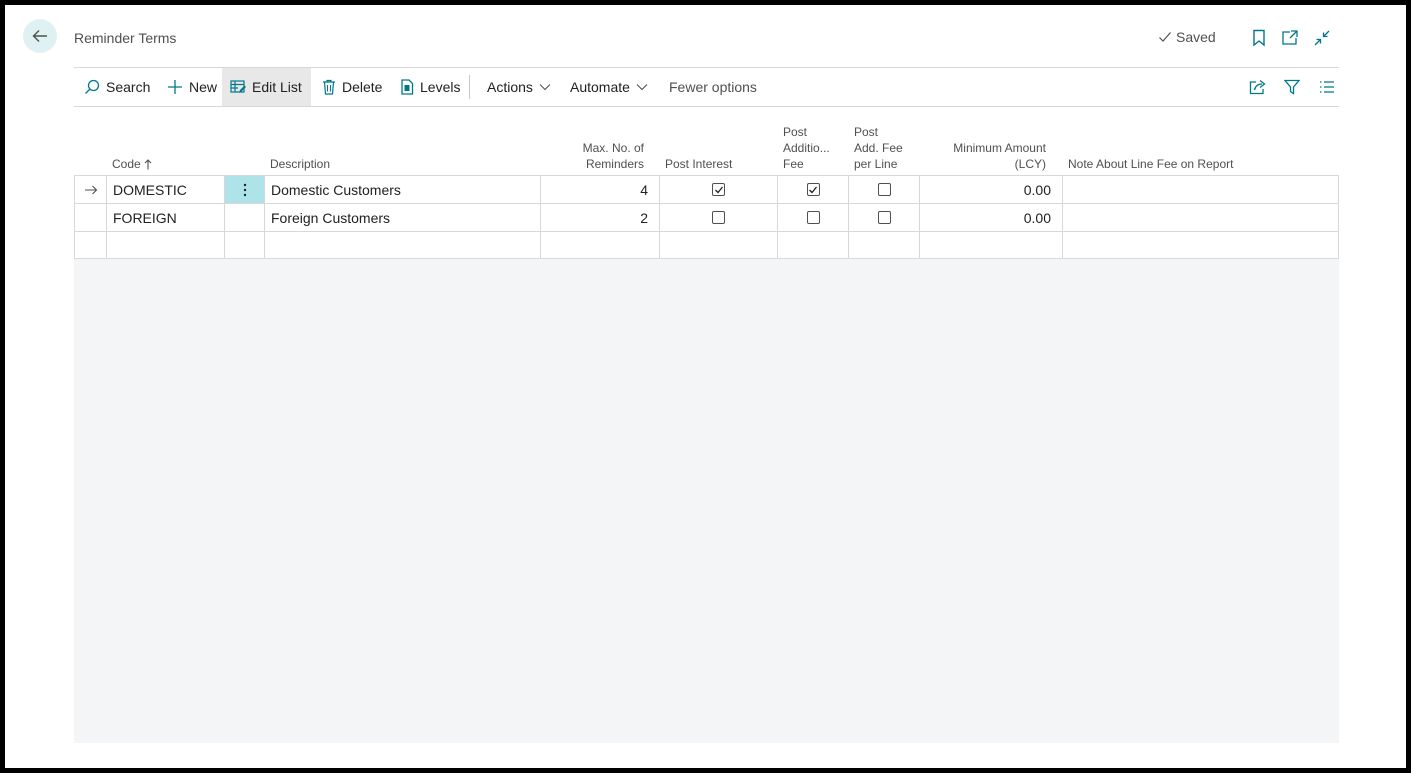  Describe the element at coordinates (203, 87) in the screenshot. I see `new-label: New` at that location.